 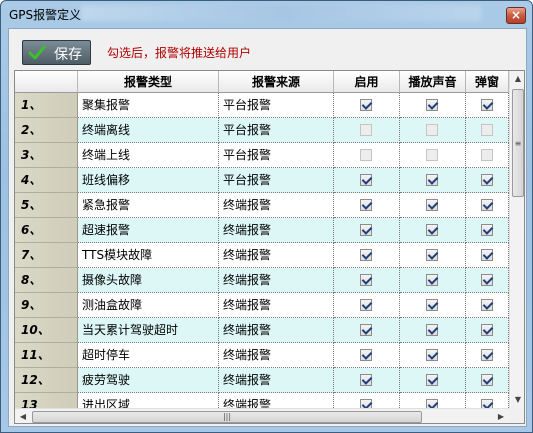 I want to click on table-row: 6、 超速报警 终端报警, so click(x=262, y=230).